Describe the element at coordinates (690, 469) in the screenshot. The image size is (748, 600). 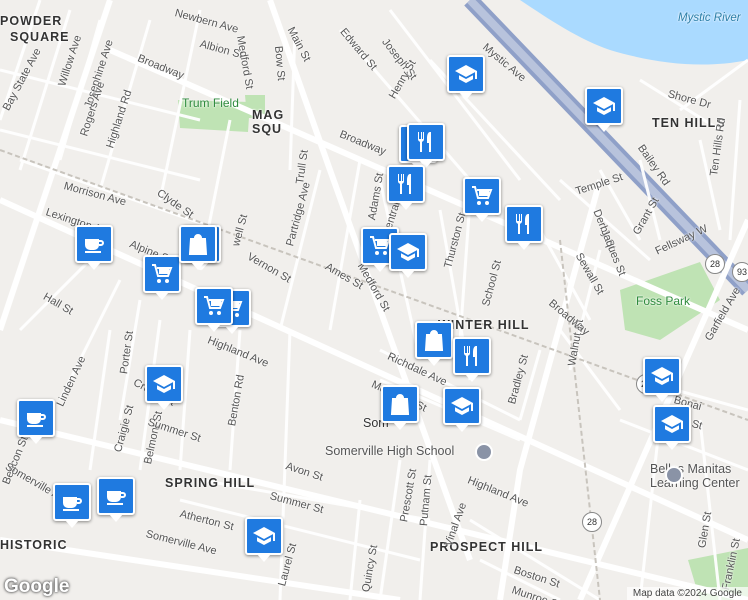
I see `place-bellas-manitas: Bellas Manitas` at that location.